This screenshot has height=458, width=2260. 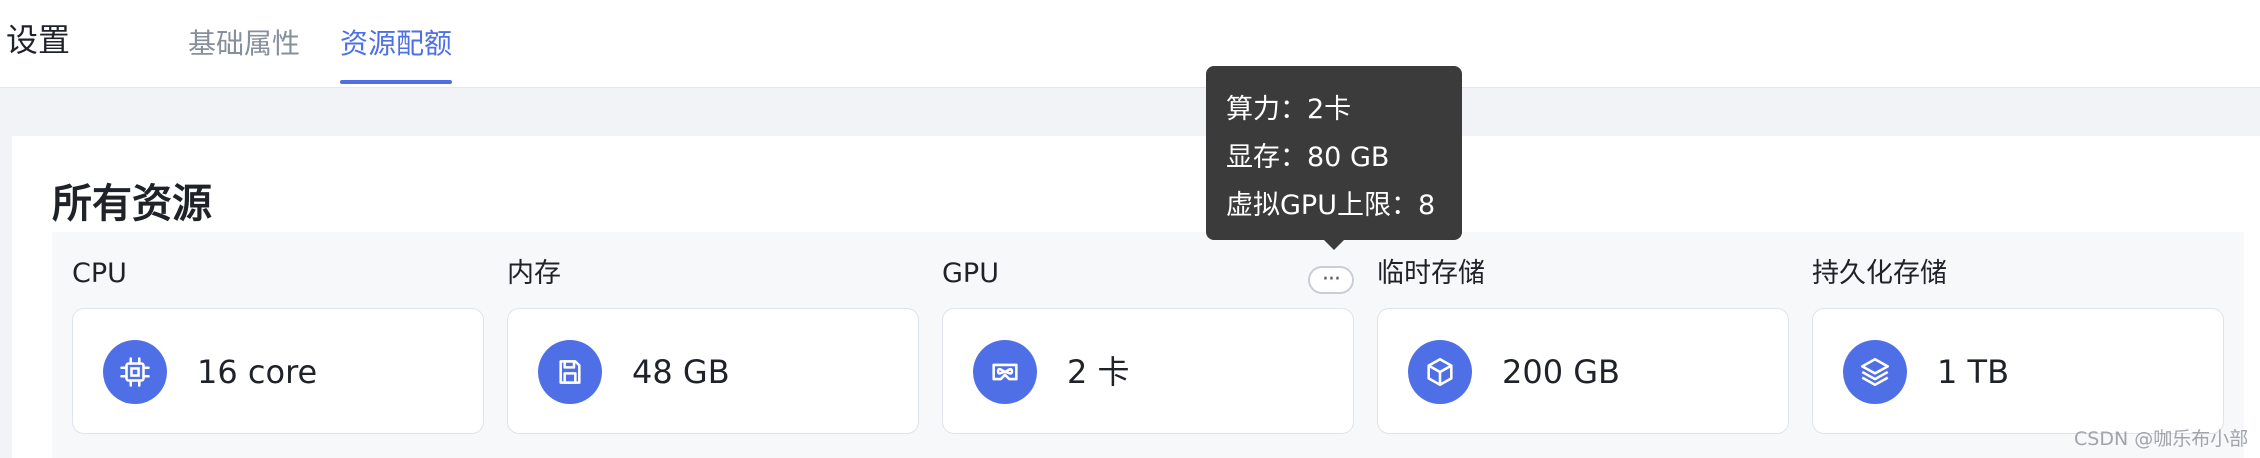 I want to click on gpu-value: 2 卡, so click(x=1098, y=372).